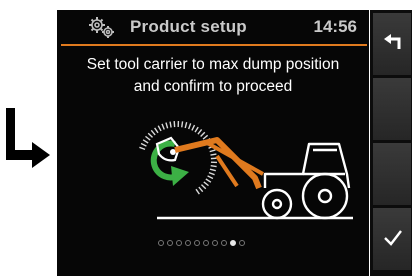  I want to click on return-arrow-icon, so click(392, 41).